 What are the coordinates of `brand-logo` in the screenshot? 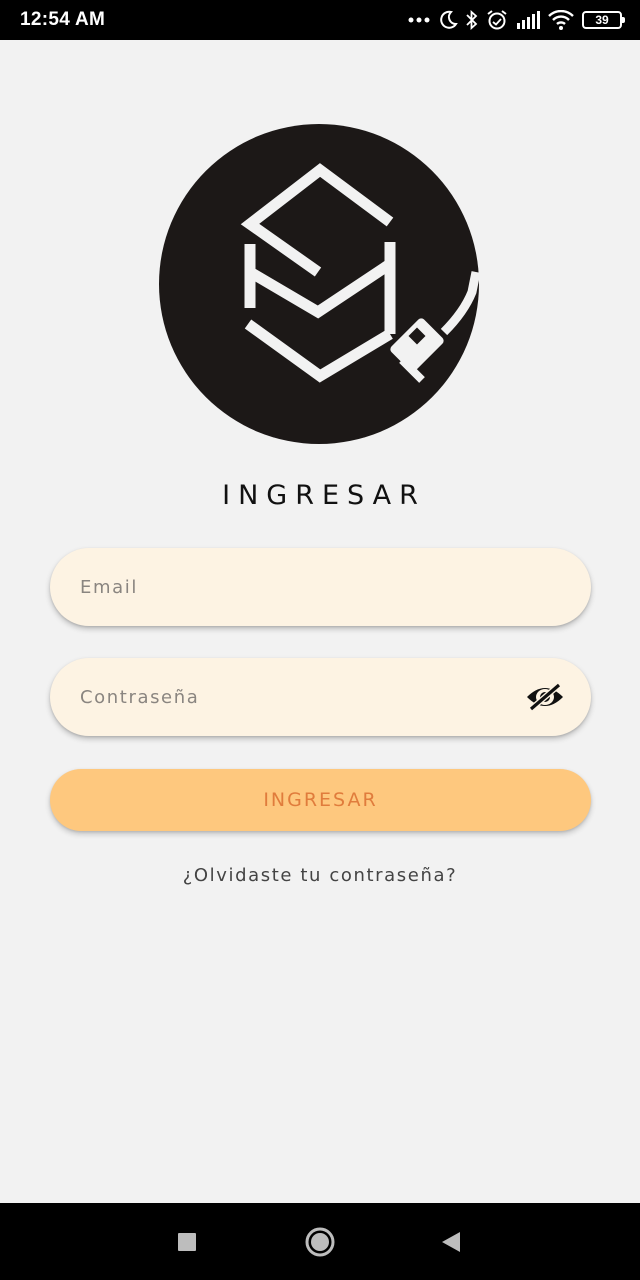 It's located at (320, 284).